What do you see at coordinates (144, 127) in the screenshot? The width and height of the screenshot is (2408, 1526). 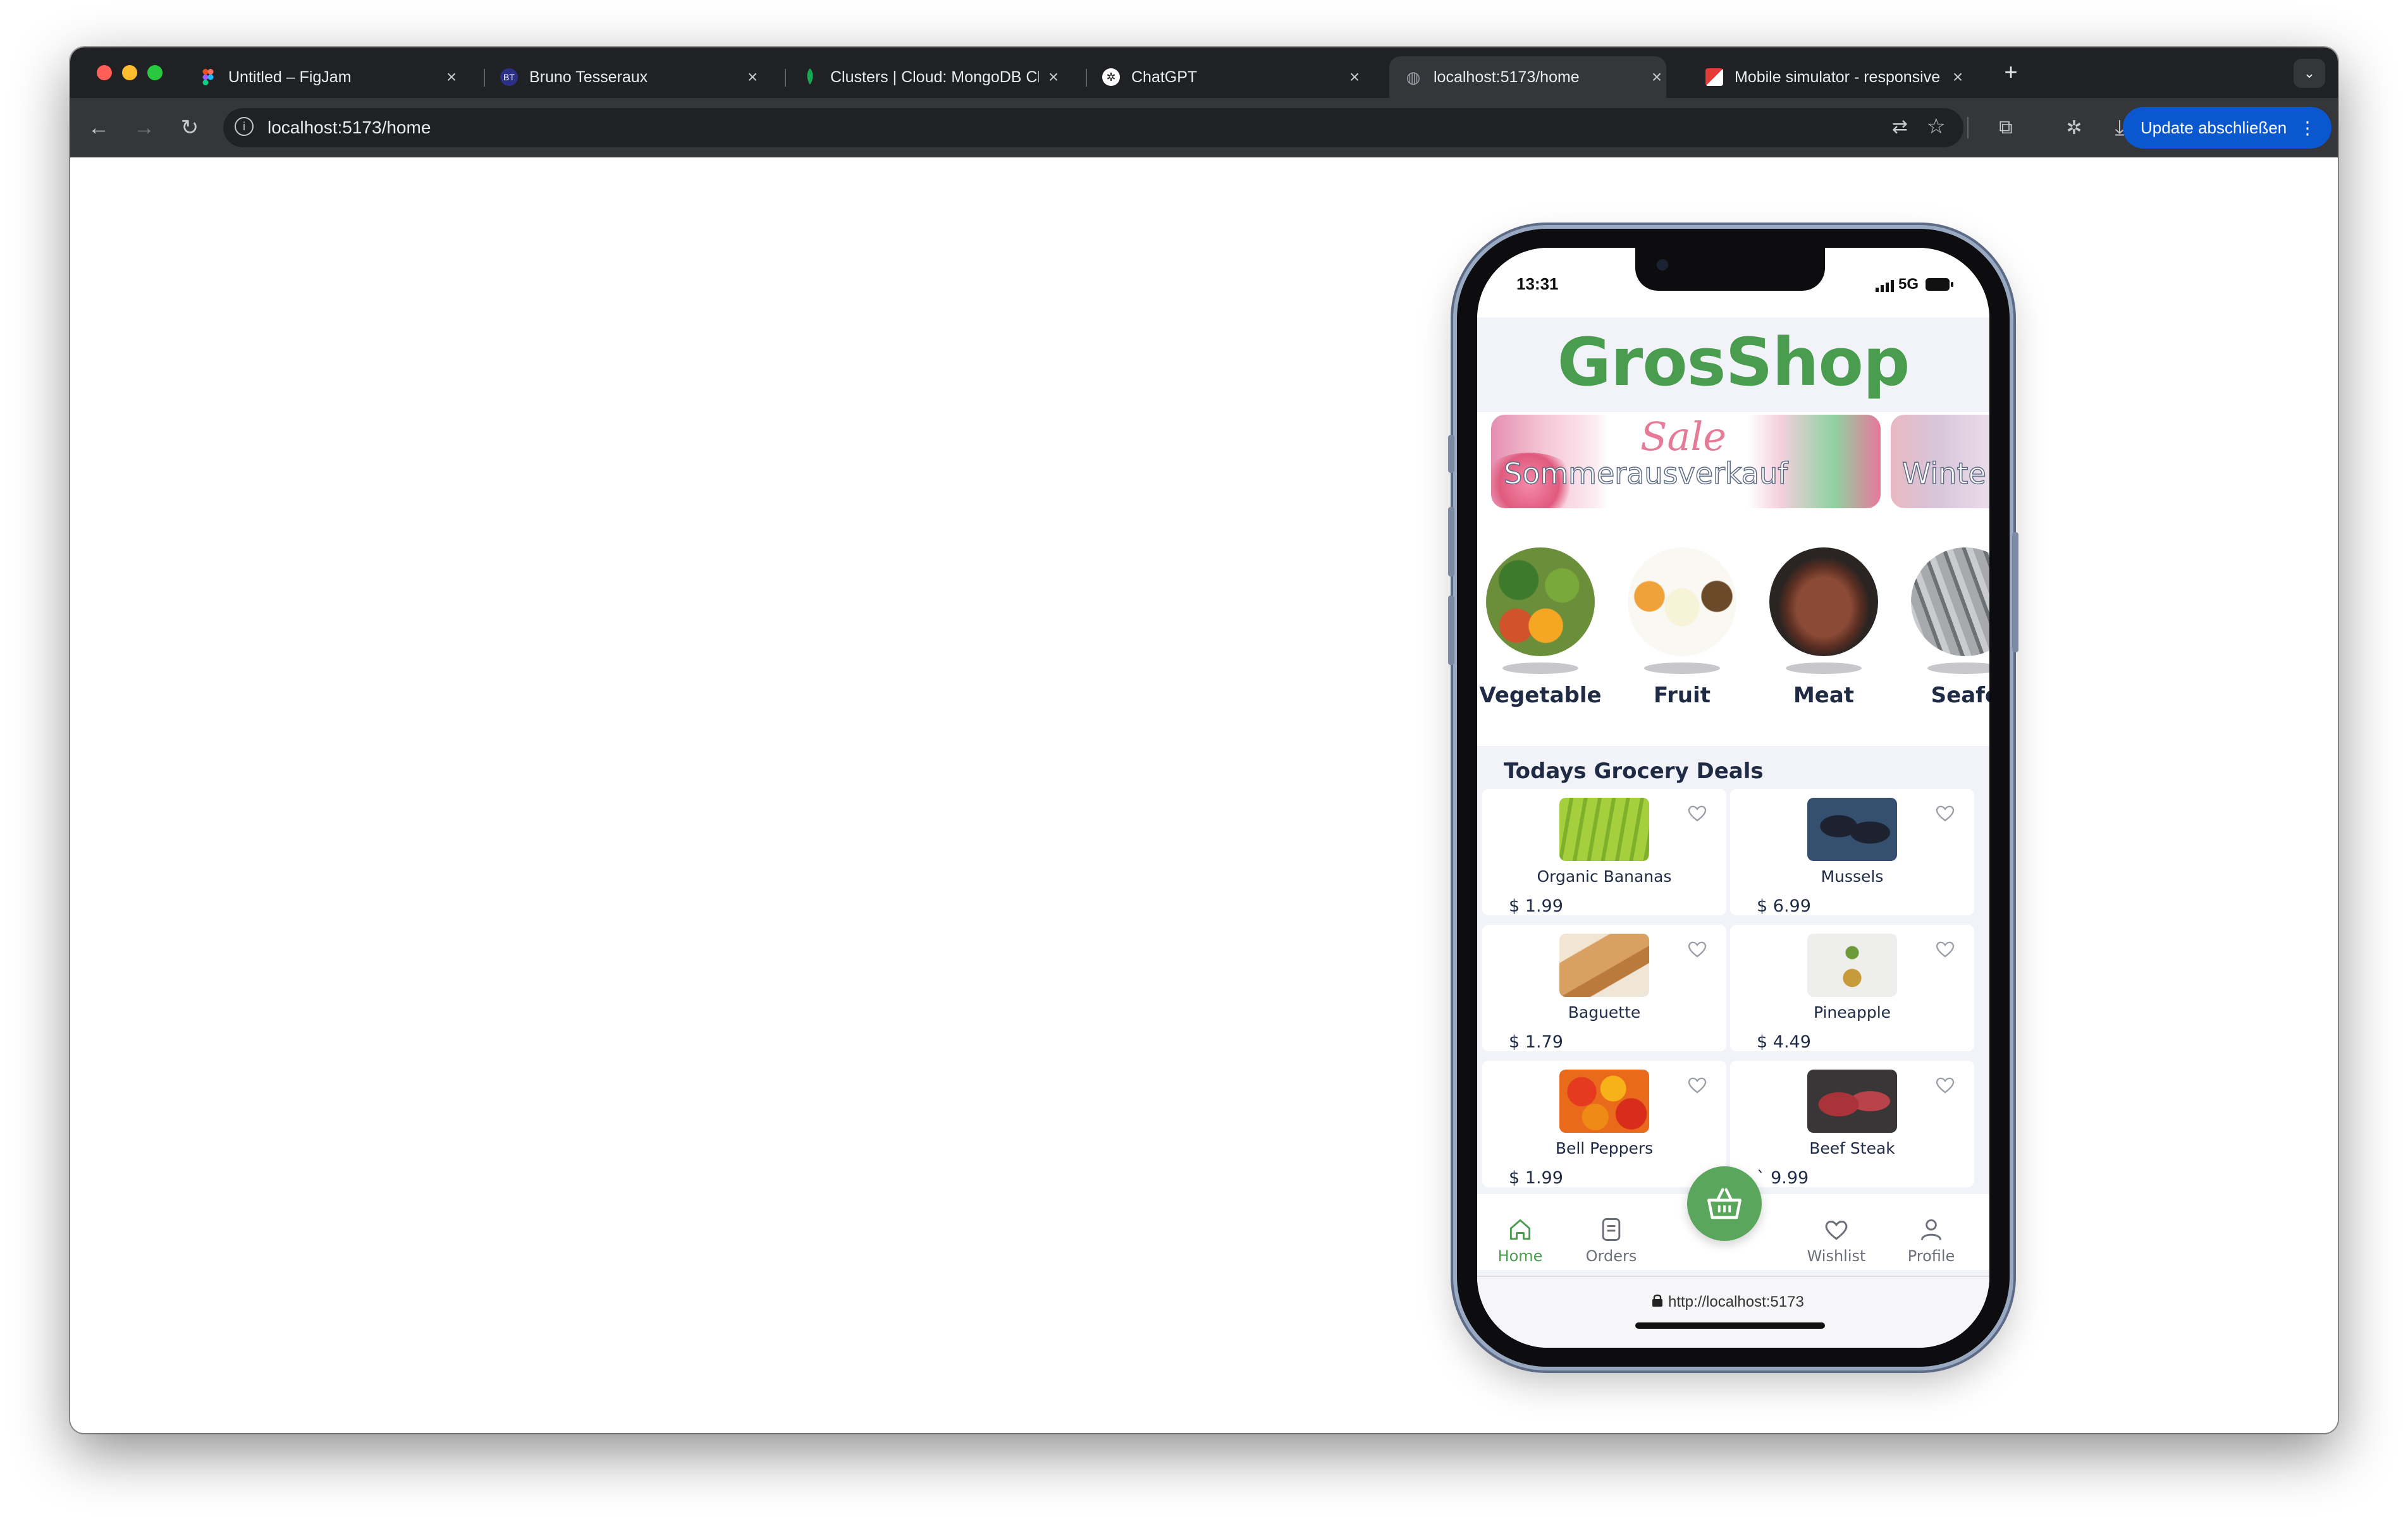 I see `forward-arrow-icon: →` at bounding box center [144, 127].